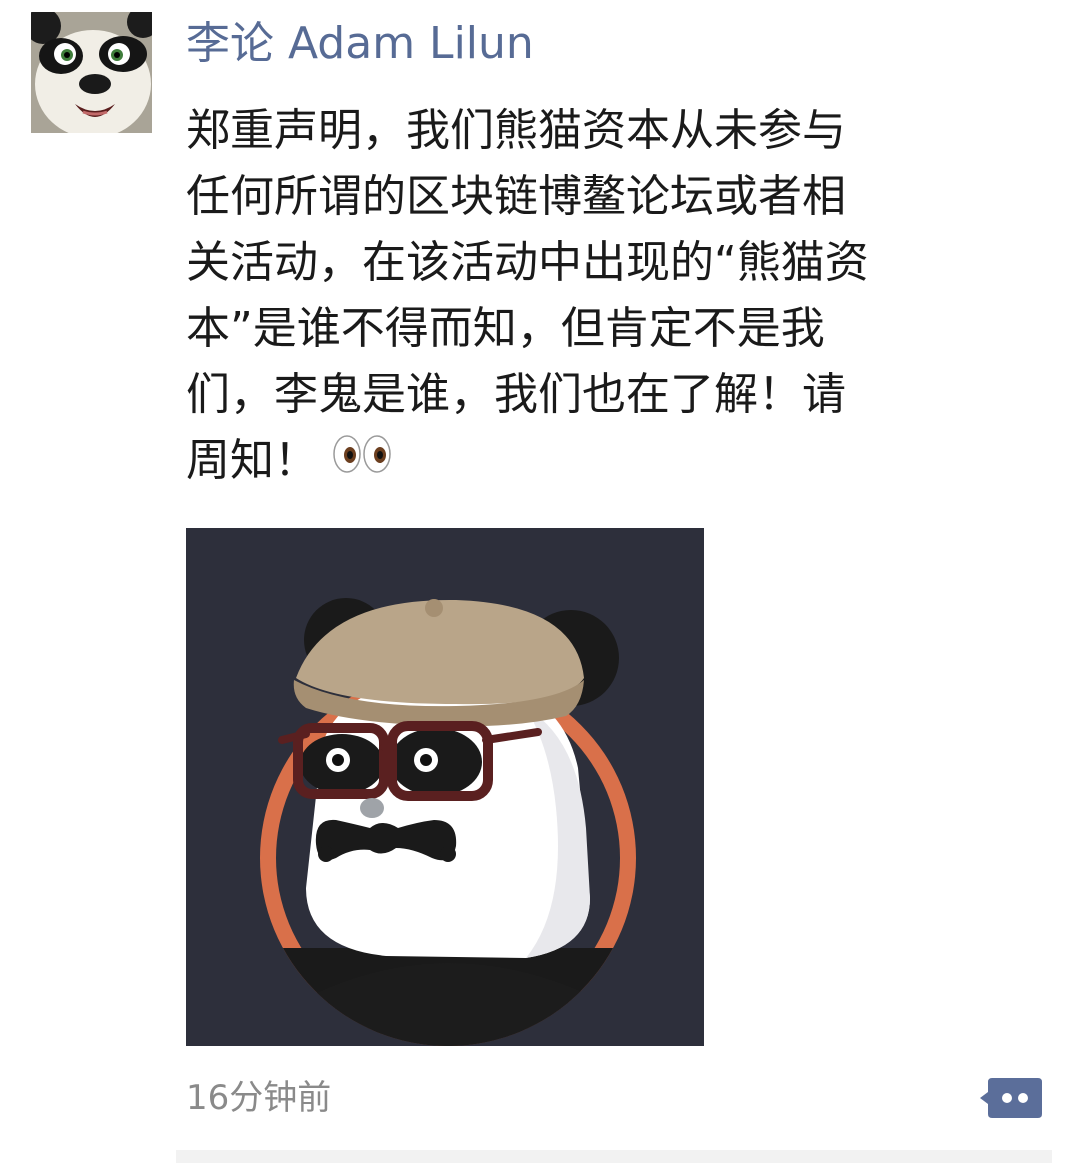 The width and height of the screenshot is (1080, 1163). I want to click on avatar, so click(91, 72).